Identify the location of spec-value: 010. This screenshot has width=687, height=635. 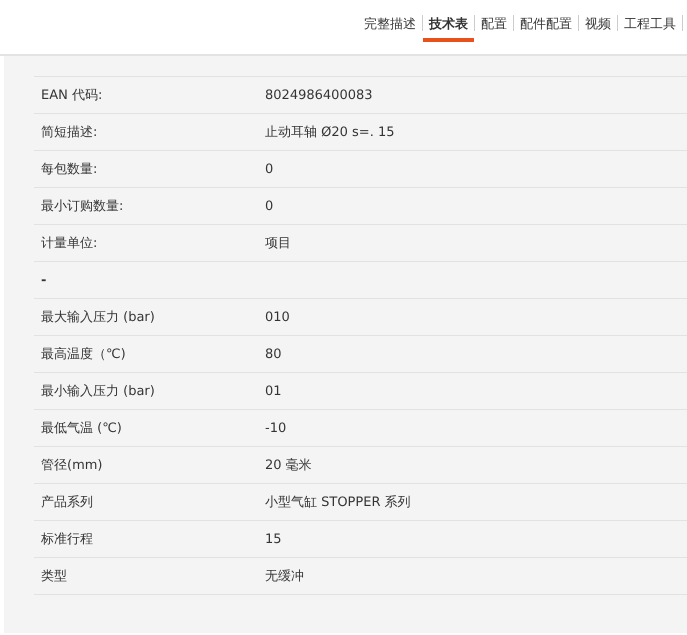
(277, 317).